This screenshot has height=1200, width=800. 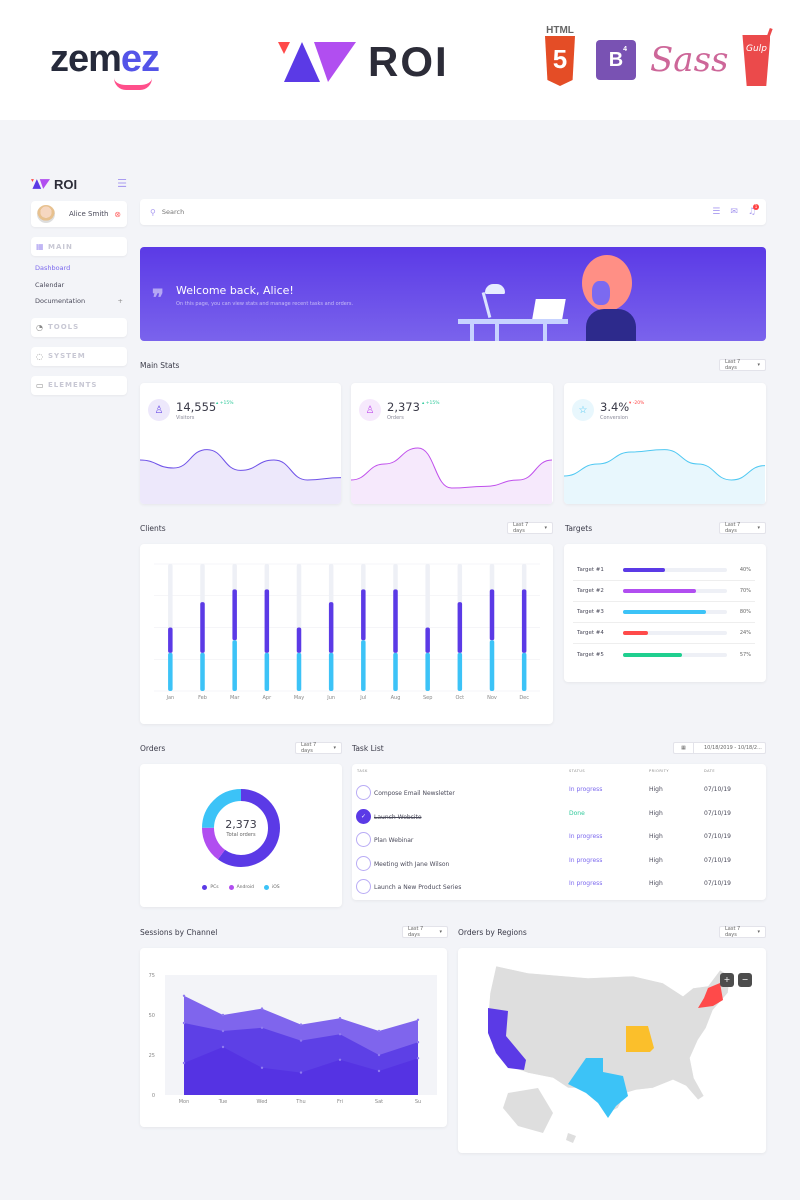 I want to click on sidebar-section-elements: ▭ ELEMENTS, so click(x=79, y=385).